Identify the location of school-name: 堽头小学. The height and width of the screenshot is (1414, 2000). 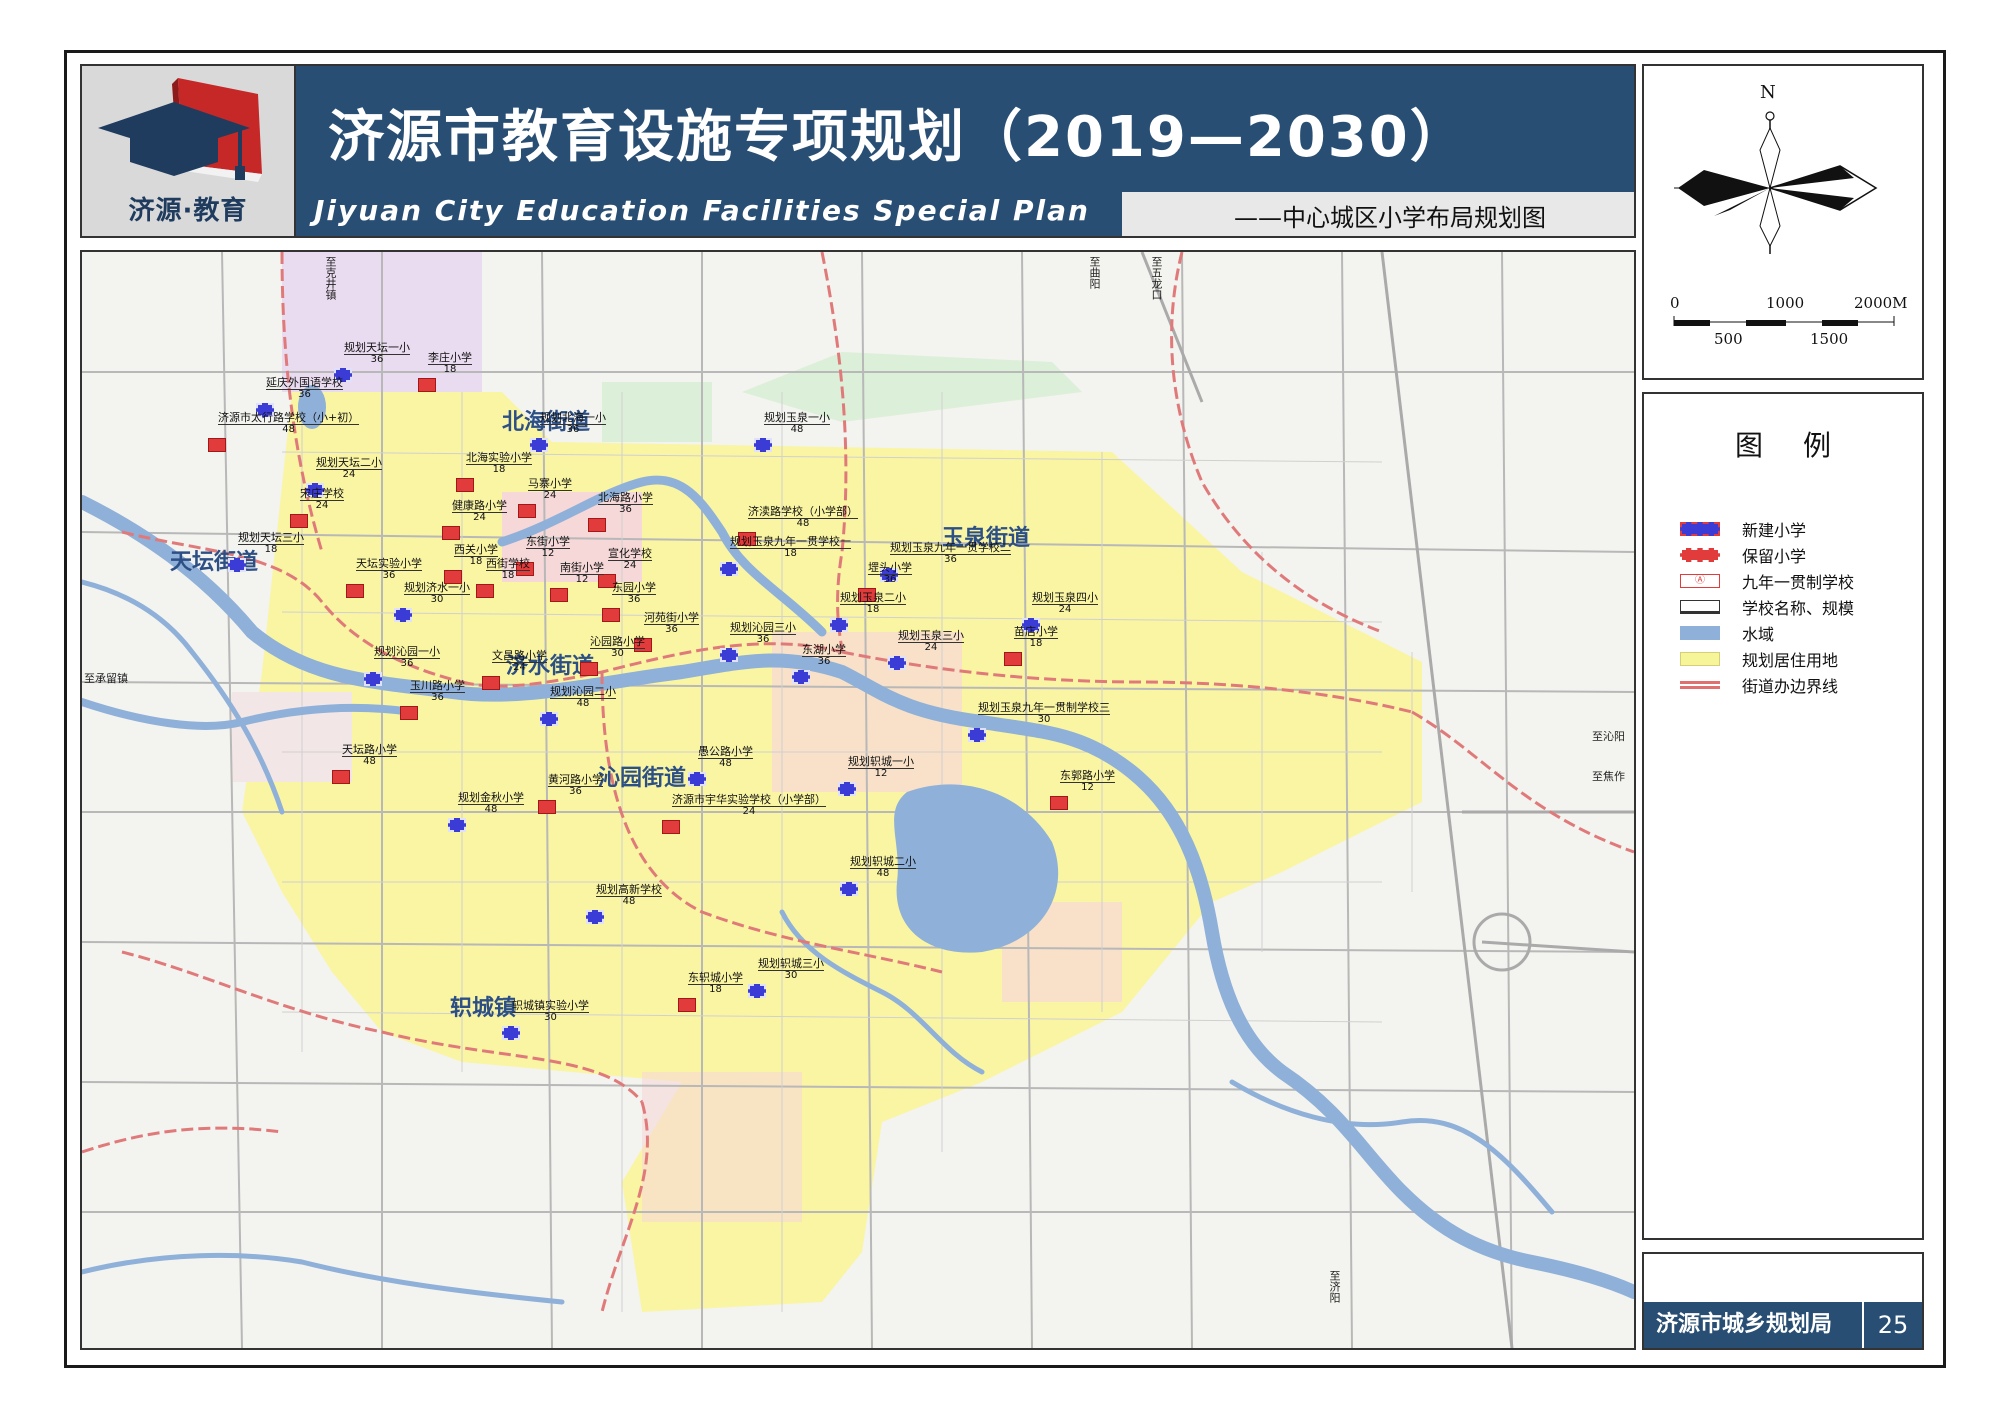
(890, 568).